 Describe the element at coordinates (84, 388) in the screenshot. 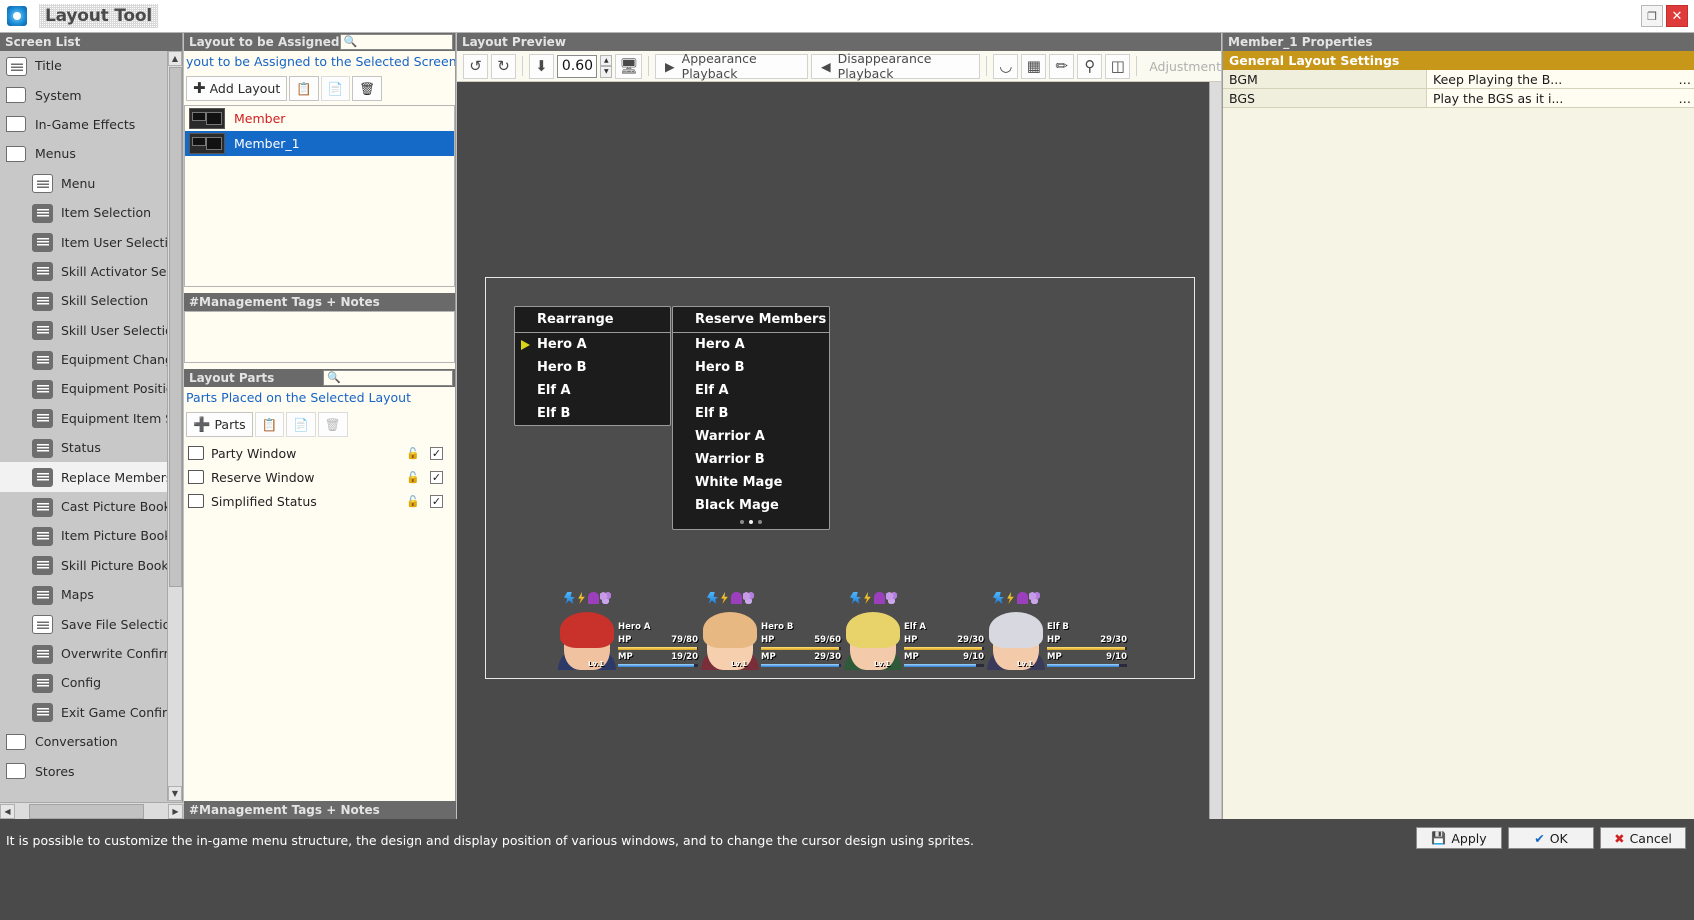

I see `sidebar-item-equipment-position: Equipment Position` at that location.